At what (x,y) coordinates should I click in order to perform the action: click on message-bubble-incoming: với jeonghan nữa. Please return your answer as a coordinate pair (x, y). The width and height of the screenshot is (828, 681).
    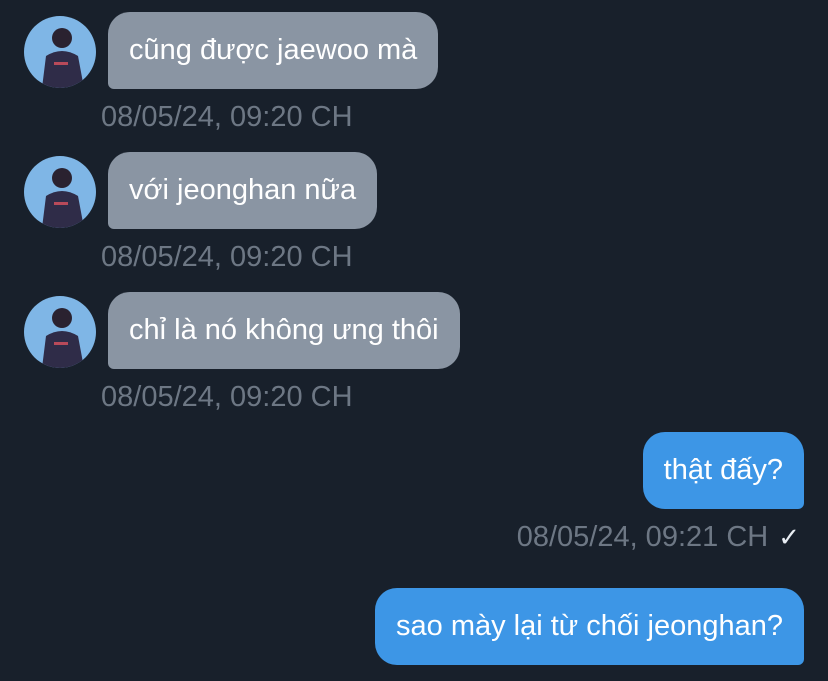
    Looking at the image, I should click on (243, 190).